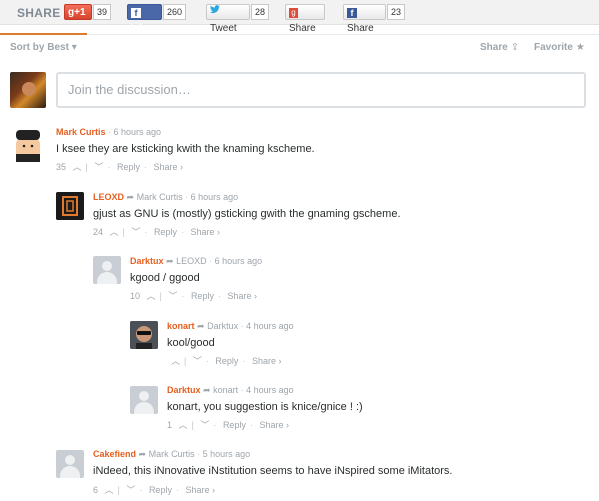 The image size is (599, 501). I want to click on share-icon: ⇪, so click(515, 47).